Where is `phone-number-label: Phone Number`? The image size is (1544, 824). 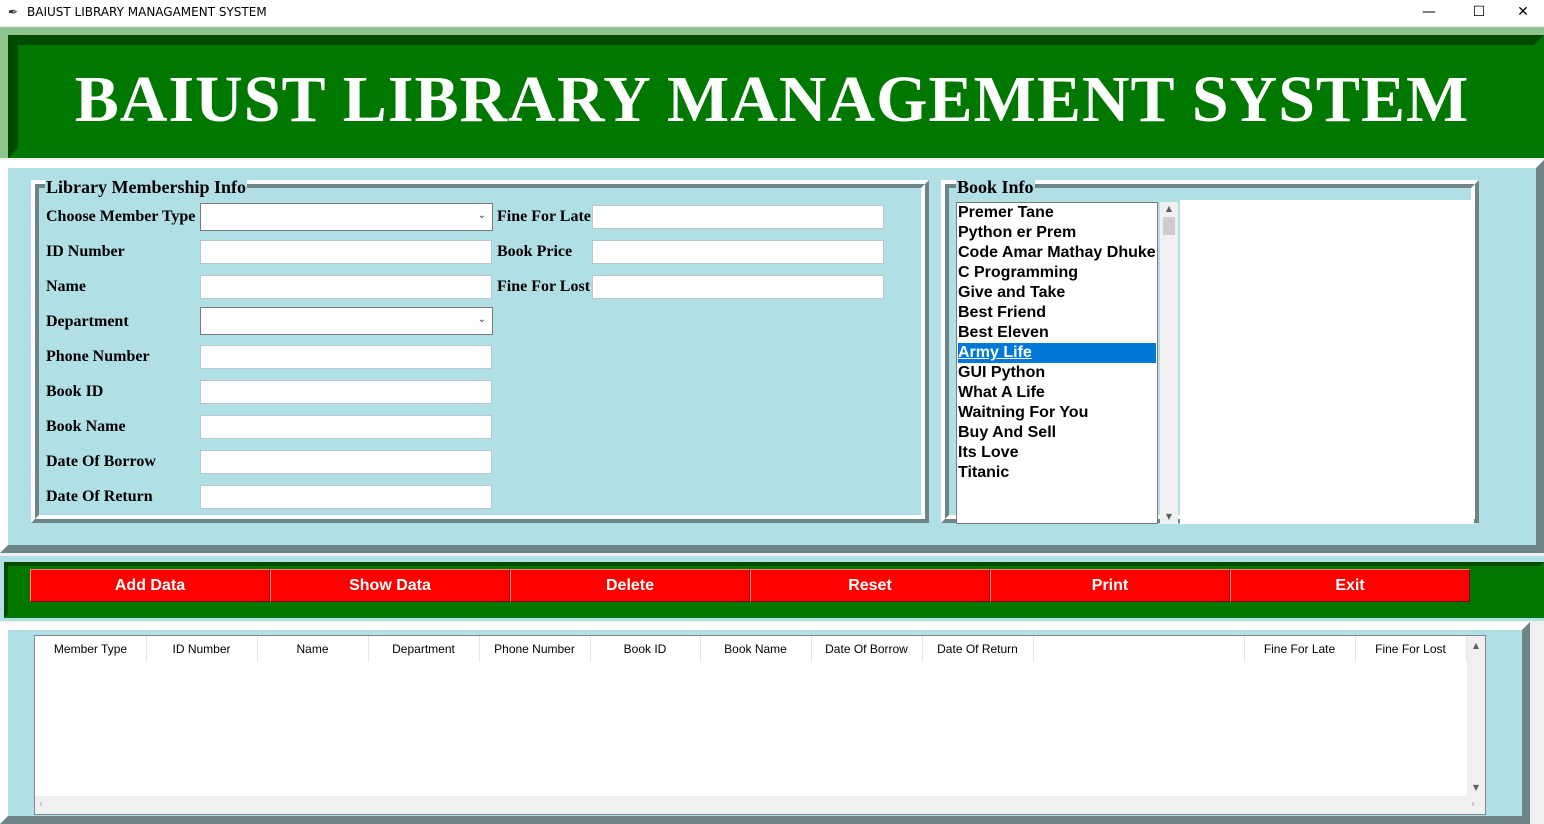 phone-number-label: Phone Number is located at coordinates (98, 356).